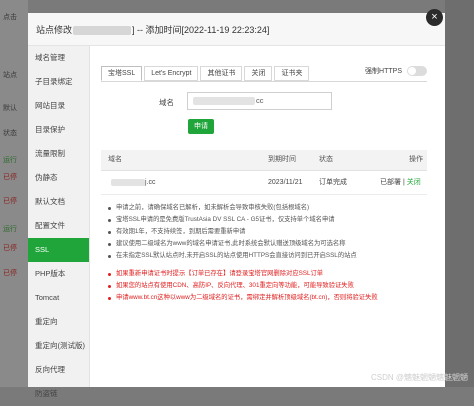 This screenshot has height=406, width=474. What do you see at coordinates (58, 274) in the screenshot?
I see `sidebar-item: PHP版本` at bounding box center [58, 274].